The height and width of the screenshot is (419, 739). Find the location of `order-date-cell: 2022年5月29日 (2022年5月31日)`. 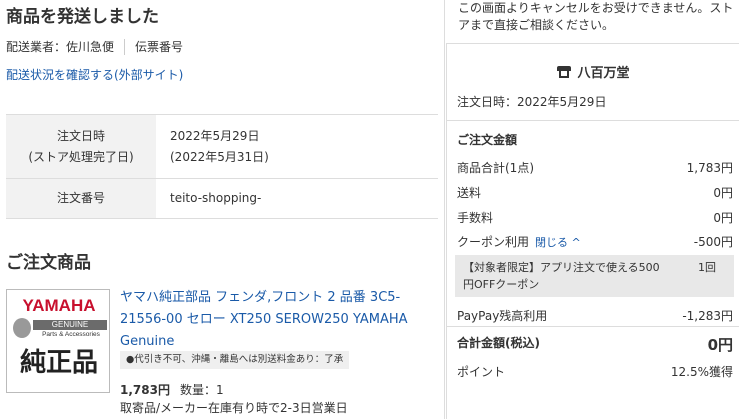

order-date-cell: 2022年5月29日 (2022年5月31日) is located at coordinates (297, 146).